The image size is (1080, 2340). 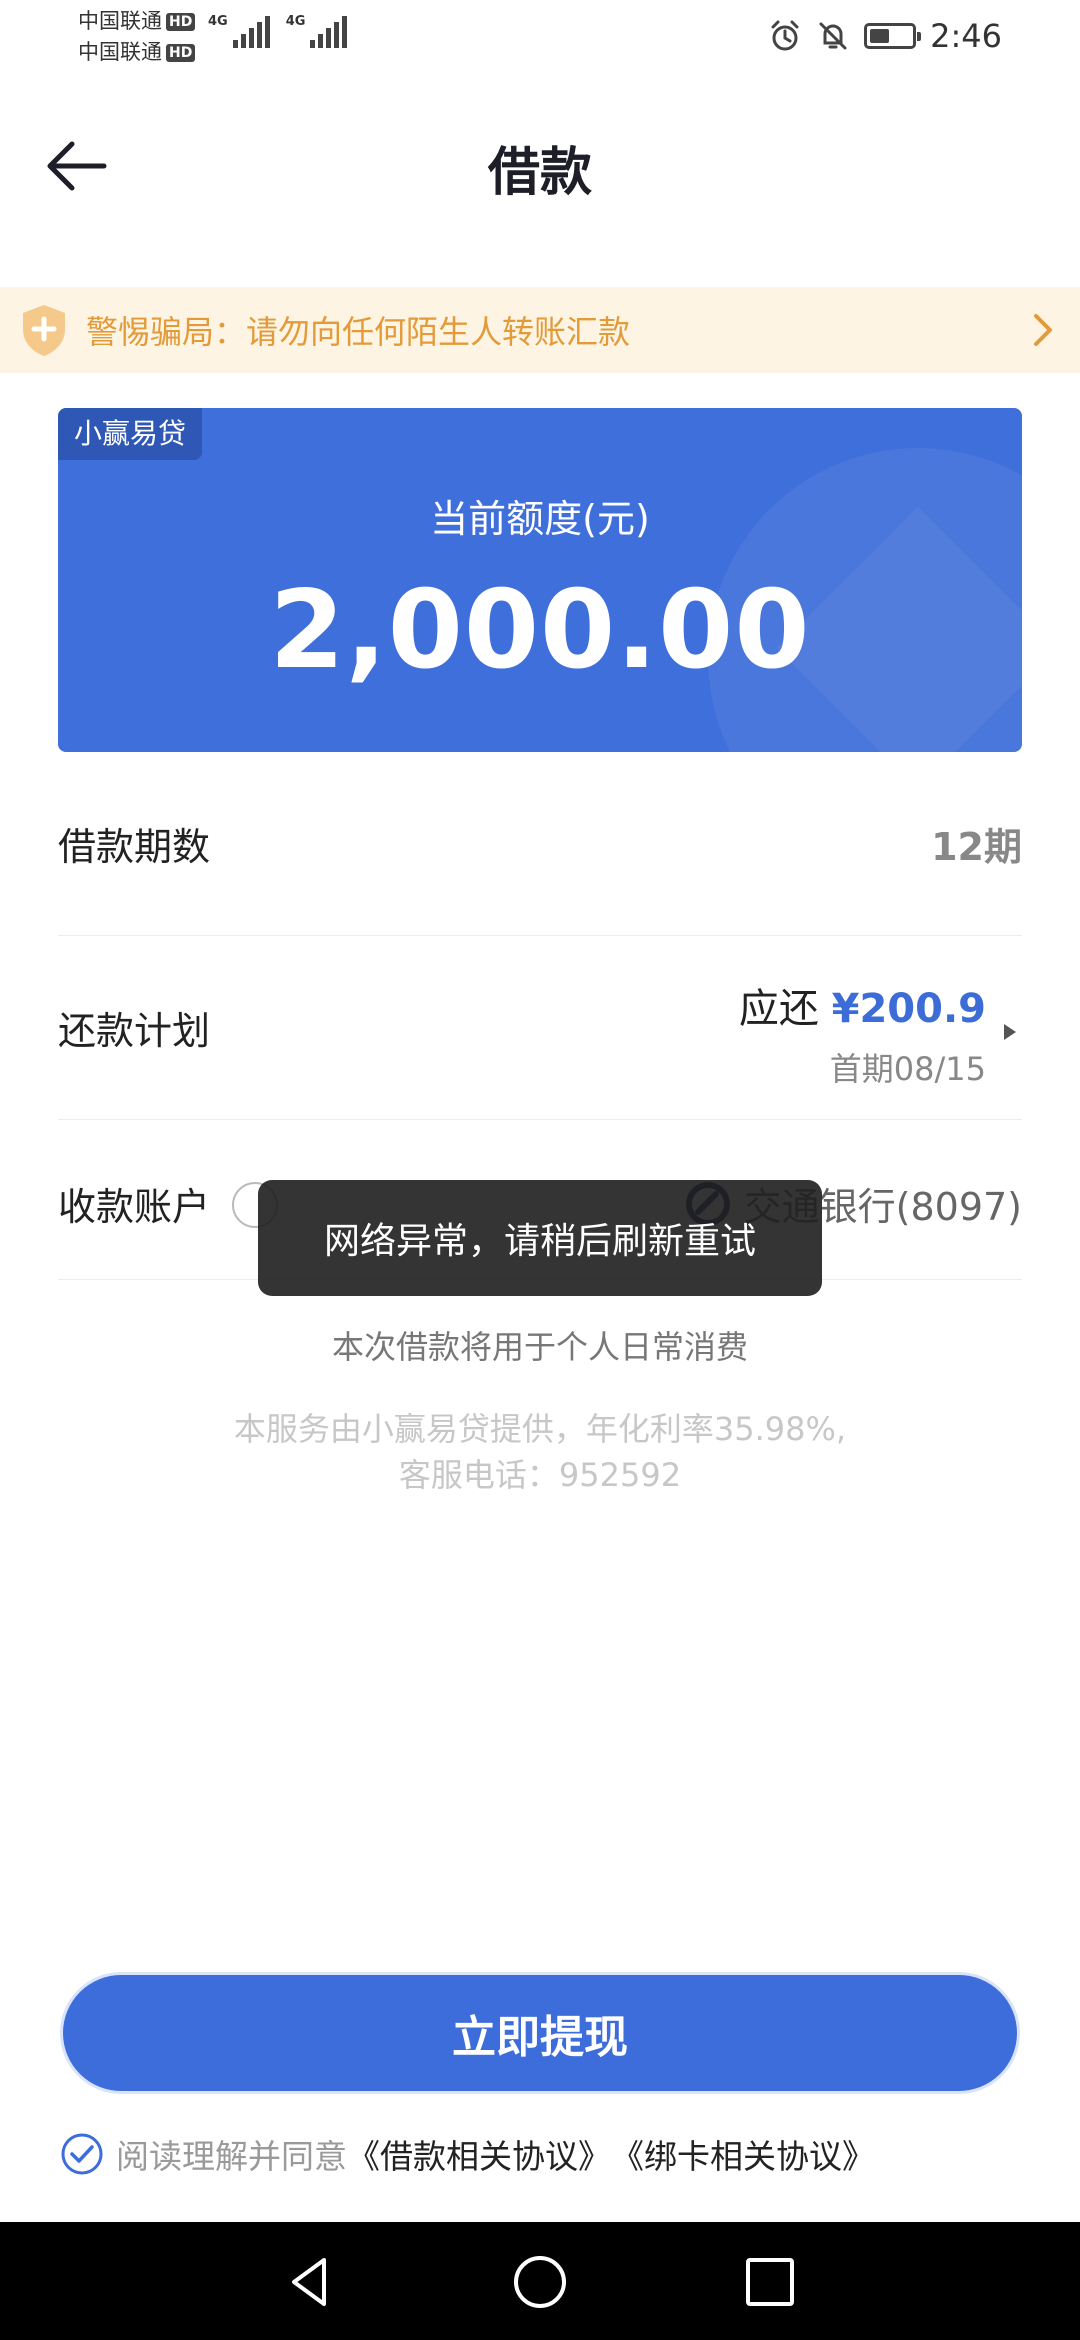 I want to click on nav-home-icon, so click(x=540, y=2282).